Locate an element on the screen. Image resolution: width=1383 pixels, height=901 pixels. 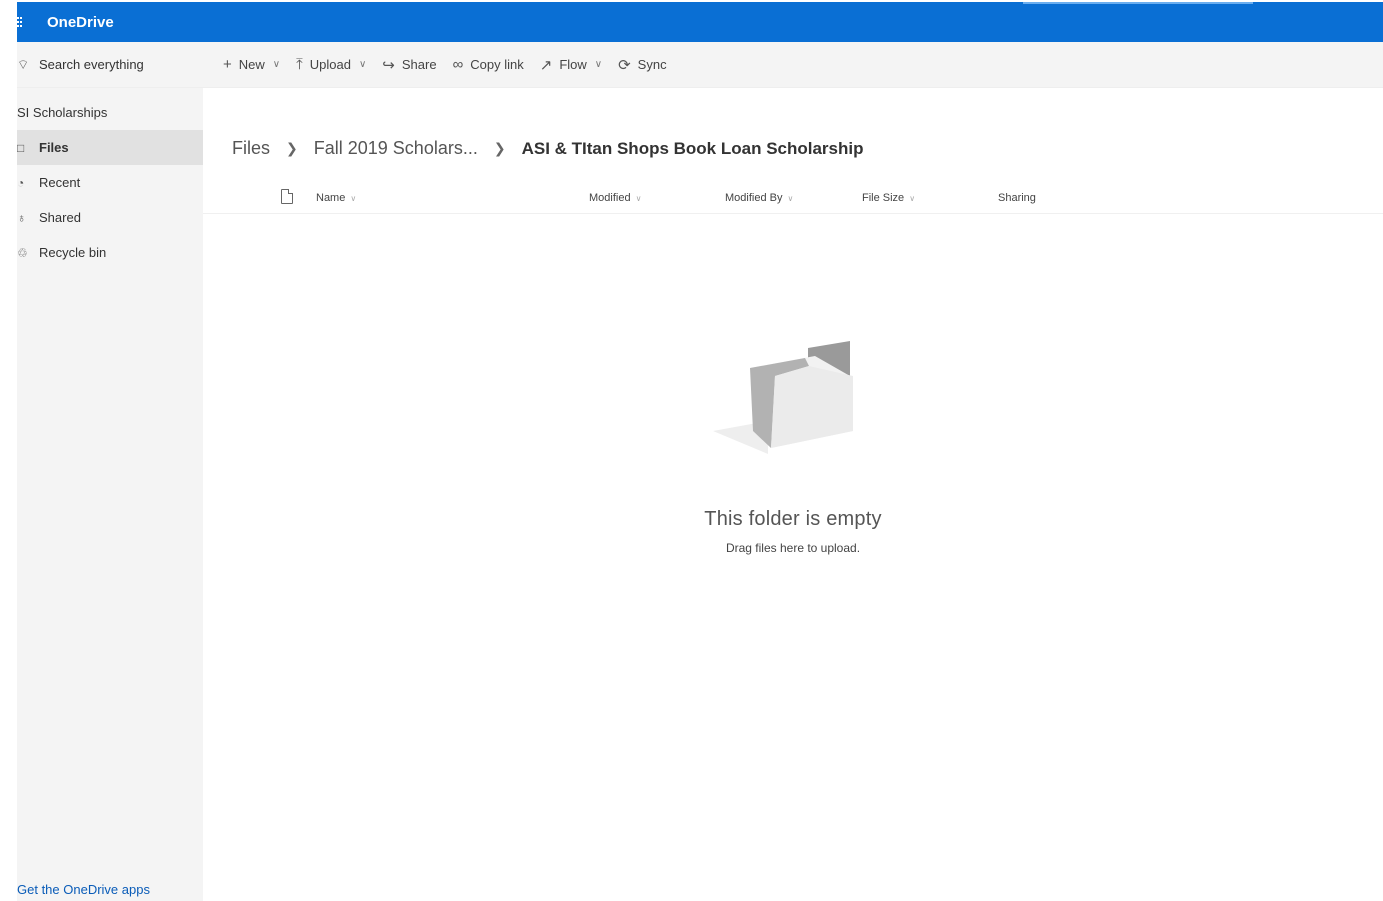
upload-label: Upload is located at coordinates (330, 64).